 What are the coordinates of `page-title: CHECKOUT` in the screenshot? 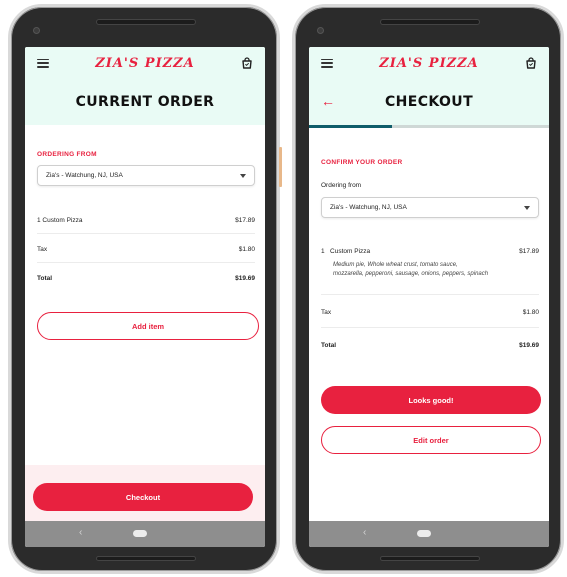 It's located at (429, 102).